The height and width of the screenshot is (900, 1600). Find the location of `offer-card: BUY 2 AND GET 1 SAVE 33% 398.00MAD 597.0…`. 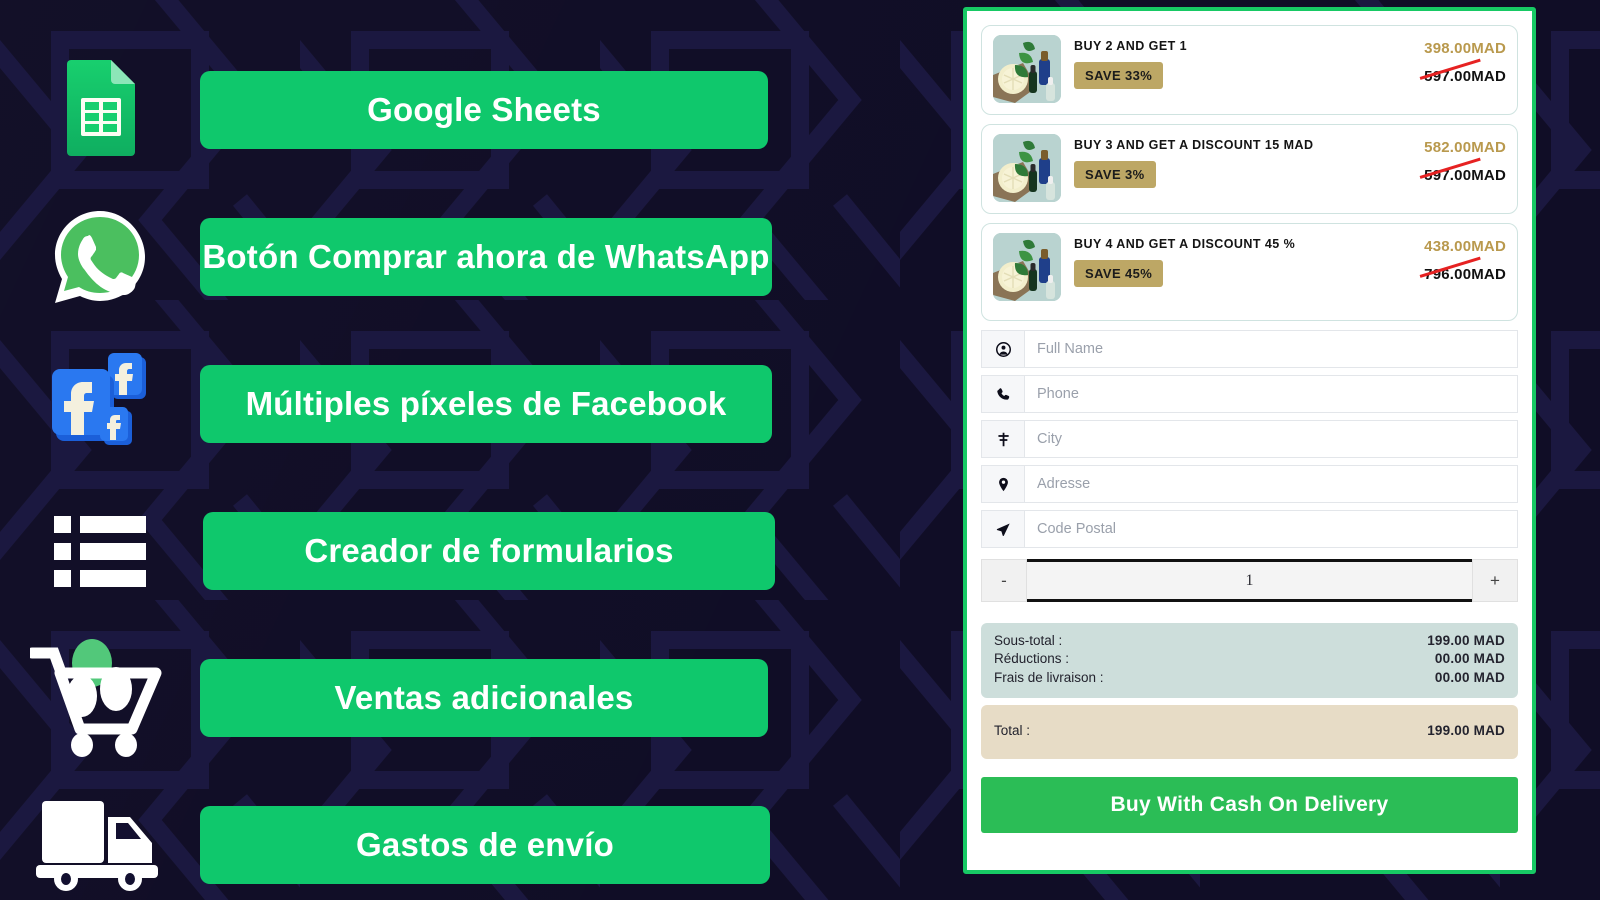

offer-card: BUY 2 AND GET 1 SAVE 33% 398.00MAD 597.0… is located at coordinates (1249, 70).